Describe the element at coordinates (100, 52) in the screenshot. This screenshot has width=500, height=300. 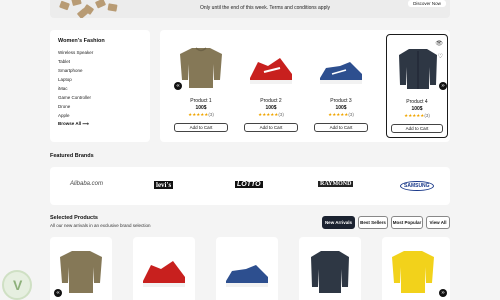
I see `category-item: Wireless Speaker` at that location.